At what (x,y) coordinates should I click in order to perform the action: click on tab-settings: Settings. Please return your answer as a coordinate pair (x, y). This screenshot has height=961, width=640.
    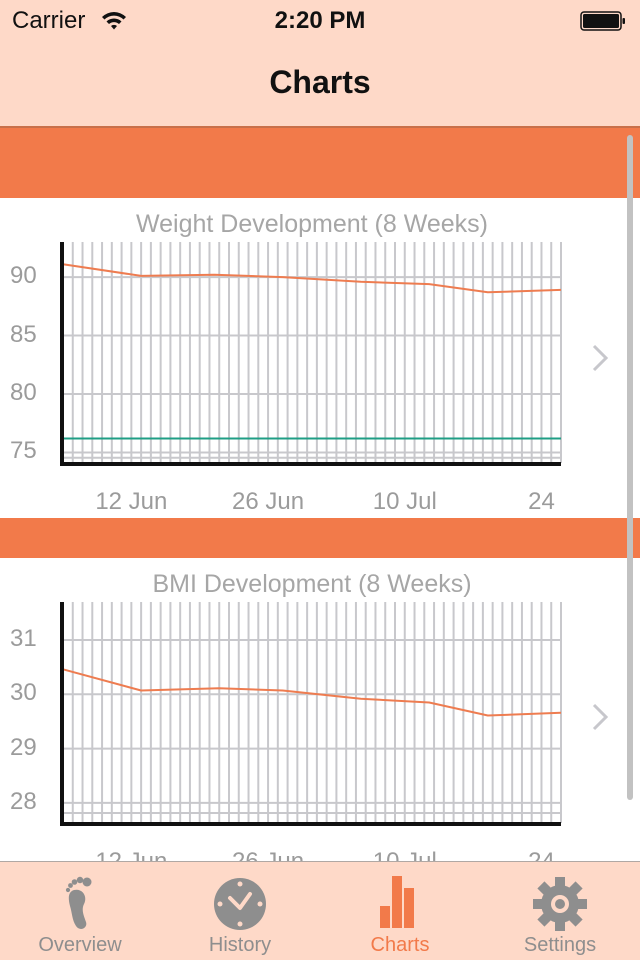
    Looking at the image, I should click on (560, 911).